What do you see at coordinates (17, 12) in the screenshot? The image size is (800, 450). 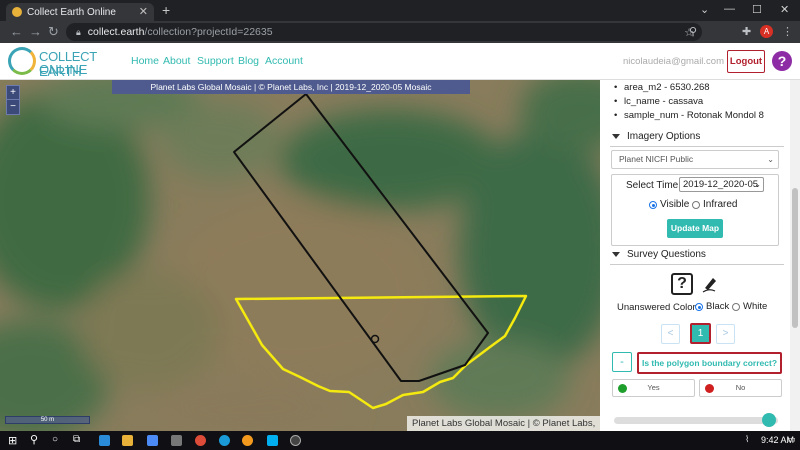 I see `site-favicon-icon` at bounding box center [17, 12].